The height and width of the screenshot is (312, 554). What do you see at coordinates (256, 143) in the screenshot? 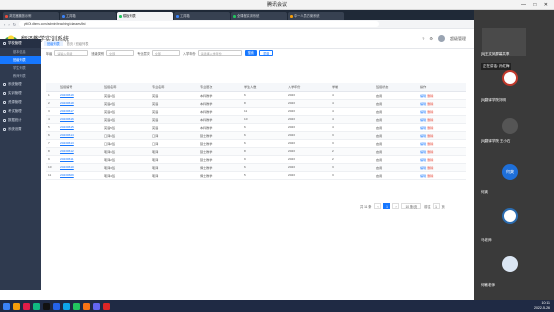
I see `table-row: 7 20230613 口译2班 口译 硕士教学 6 2023 3 启用 编辑删除` at bounding box center [256, 143].